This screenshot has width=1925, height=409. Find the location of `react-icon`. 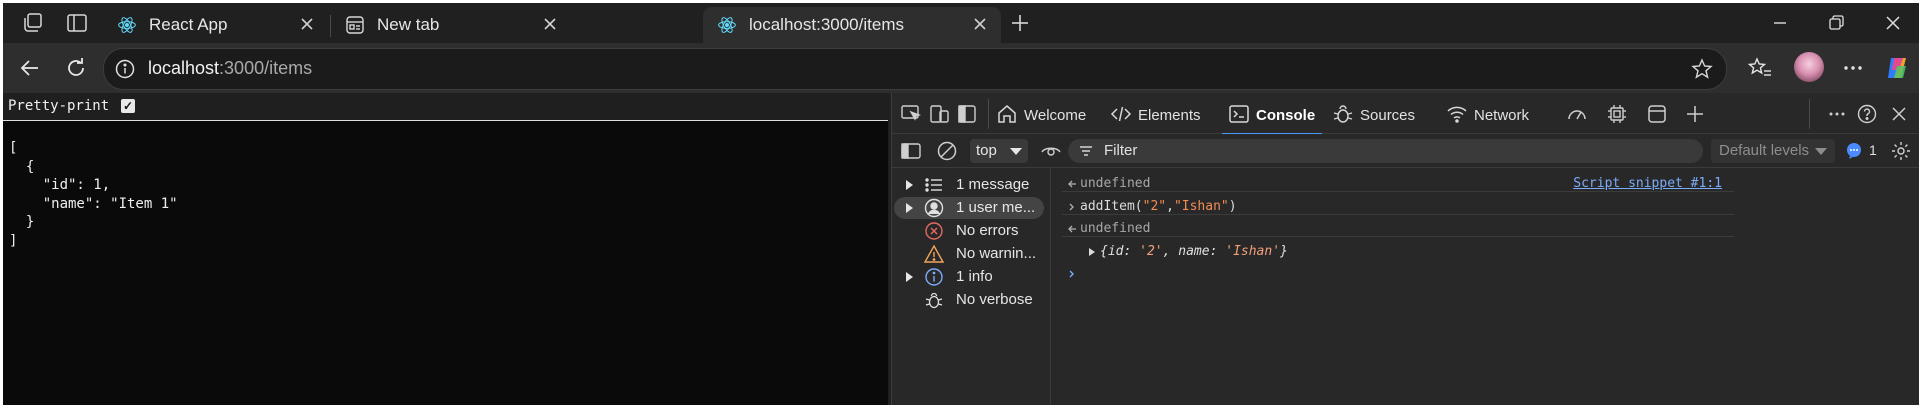

react-icon is located at coordinates (727, 25).